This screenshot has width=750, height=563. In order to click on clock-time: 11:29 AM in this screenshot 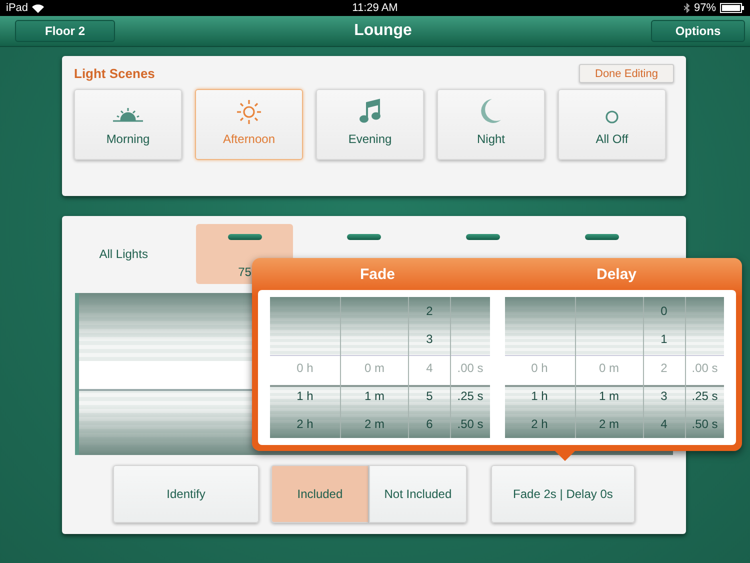, I will do `click(375, 8)`.